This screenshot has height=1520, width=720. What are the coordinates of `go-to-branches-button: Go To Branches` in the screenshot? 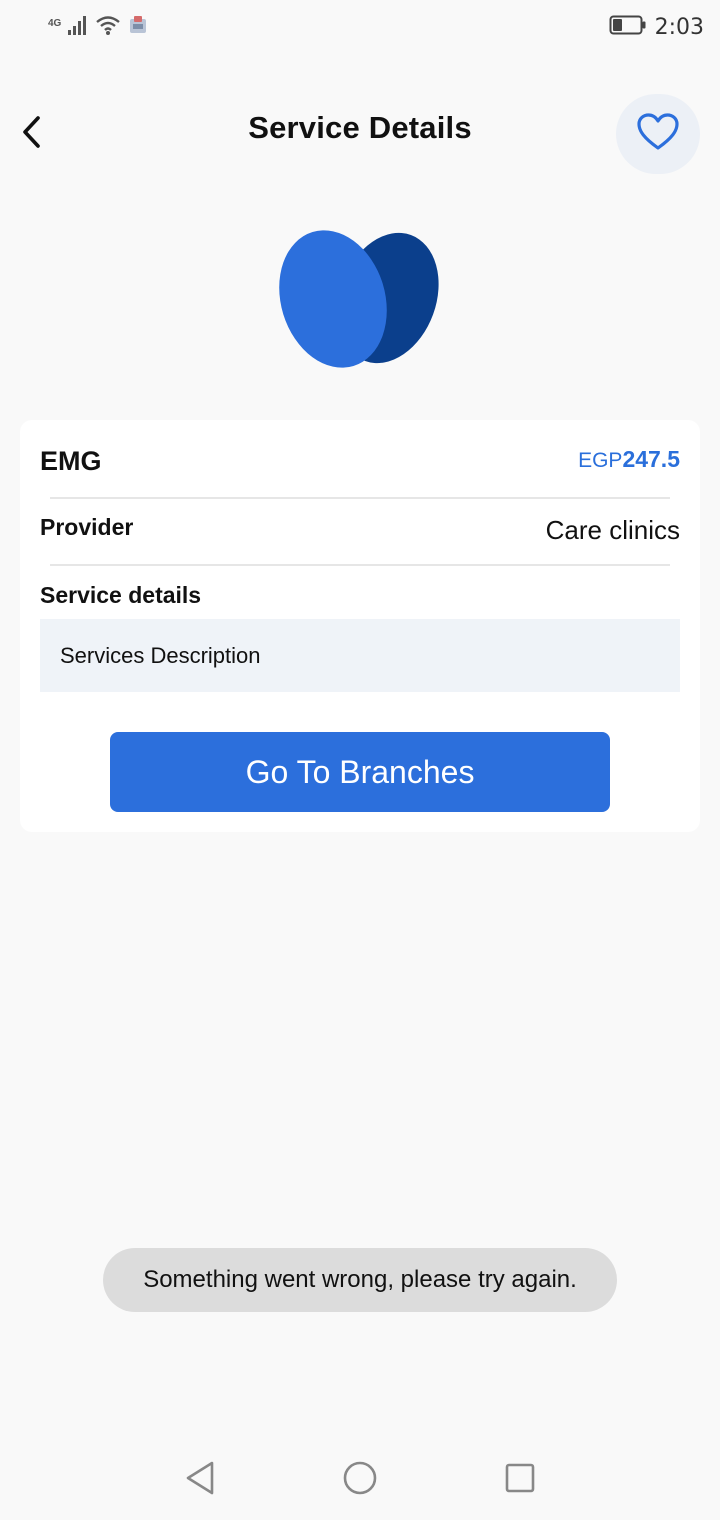 It's located at (360, 772).